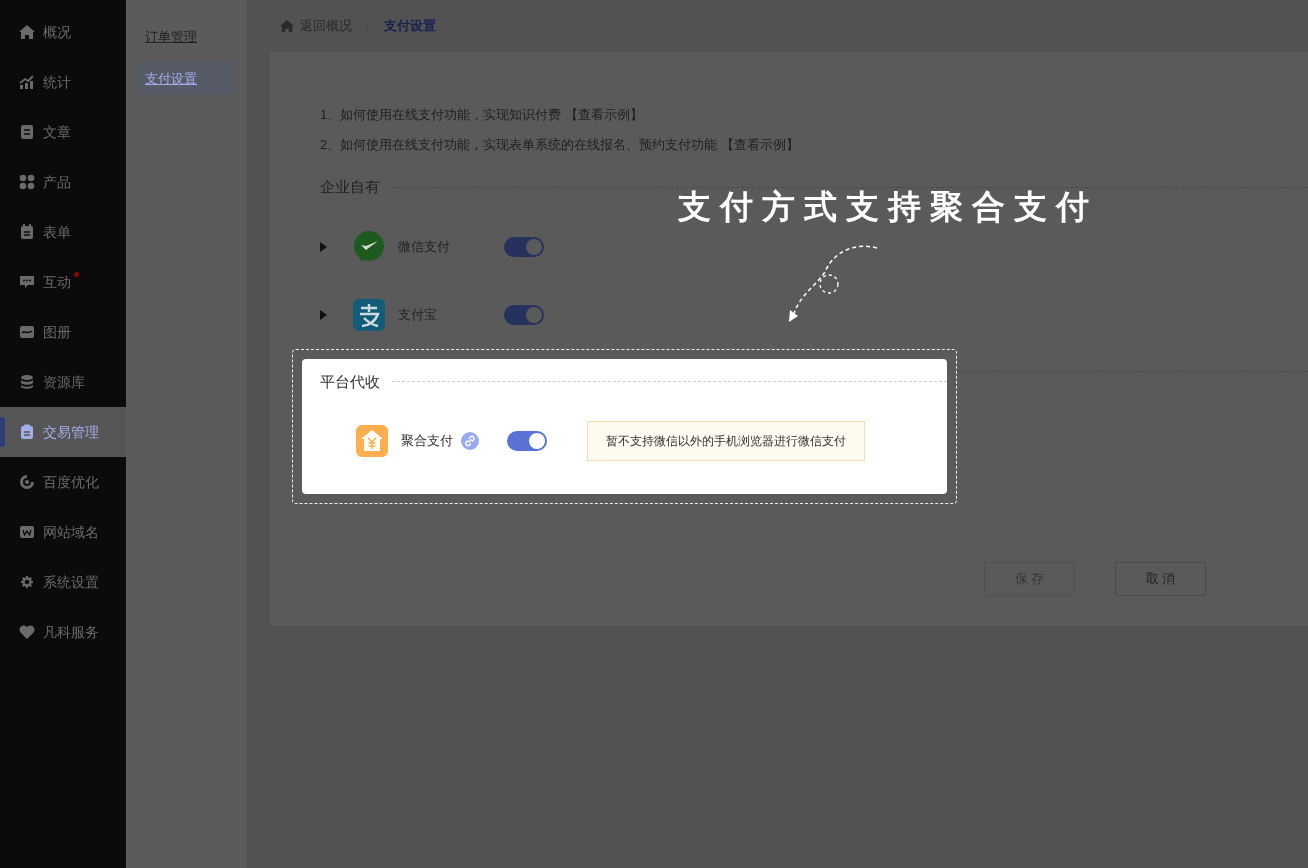 The height and width of the screenshot is (868, 1308). What do you see at coordinates (63, 432) in the screenshot?
I see `sidebar-item: 交易管理` at bounding box center [63, 432].